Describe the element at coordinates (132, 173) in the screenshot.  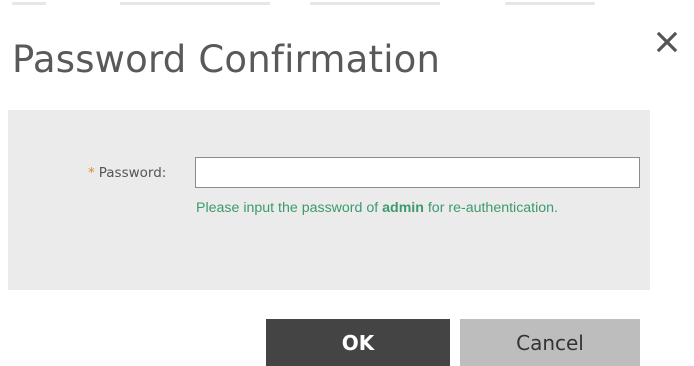
I see `password-label-text: Password:` at that location.